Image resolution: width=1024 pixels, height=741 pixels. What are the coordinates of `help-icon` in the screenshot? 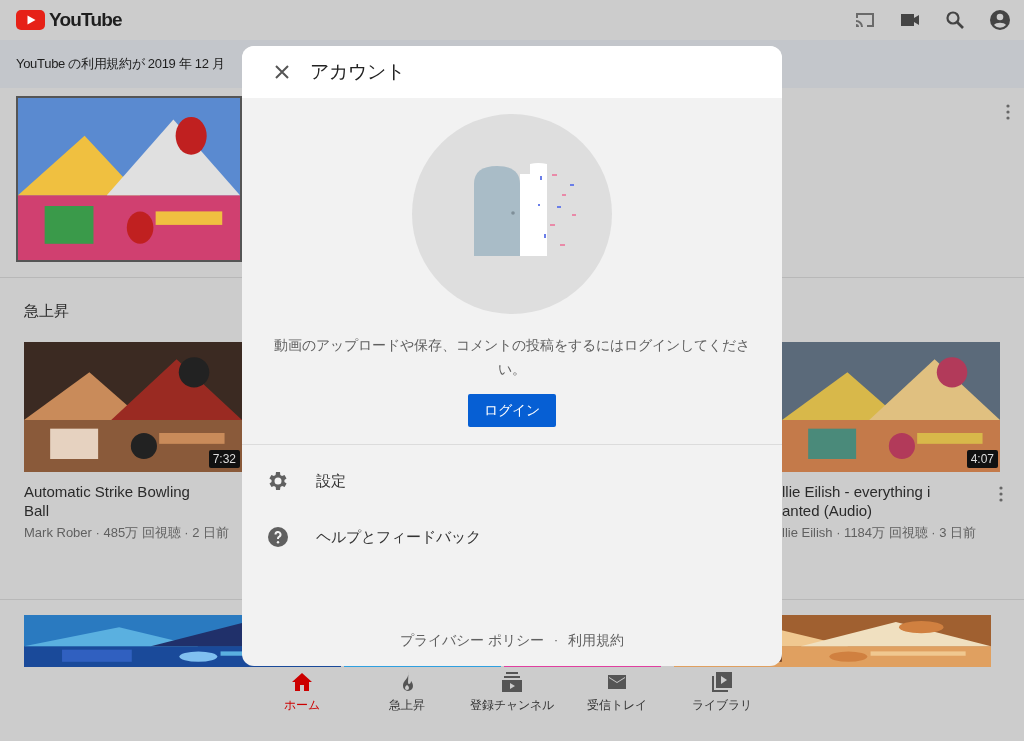 It's located at (278, 537).